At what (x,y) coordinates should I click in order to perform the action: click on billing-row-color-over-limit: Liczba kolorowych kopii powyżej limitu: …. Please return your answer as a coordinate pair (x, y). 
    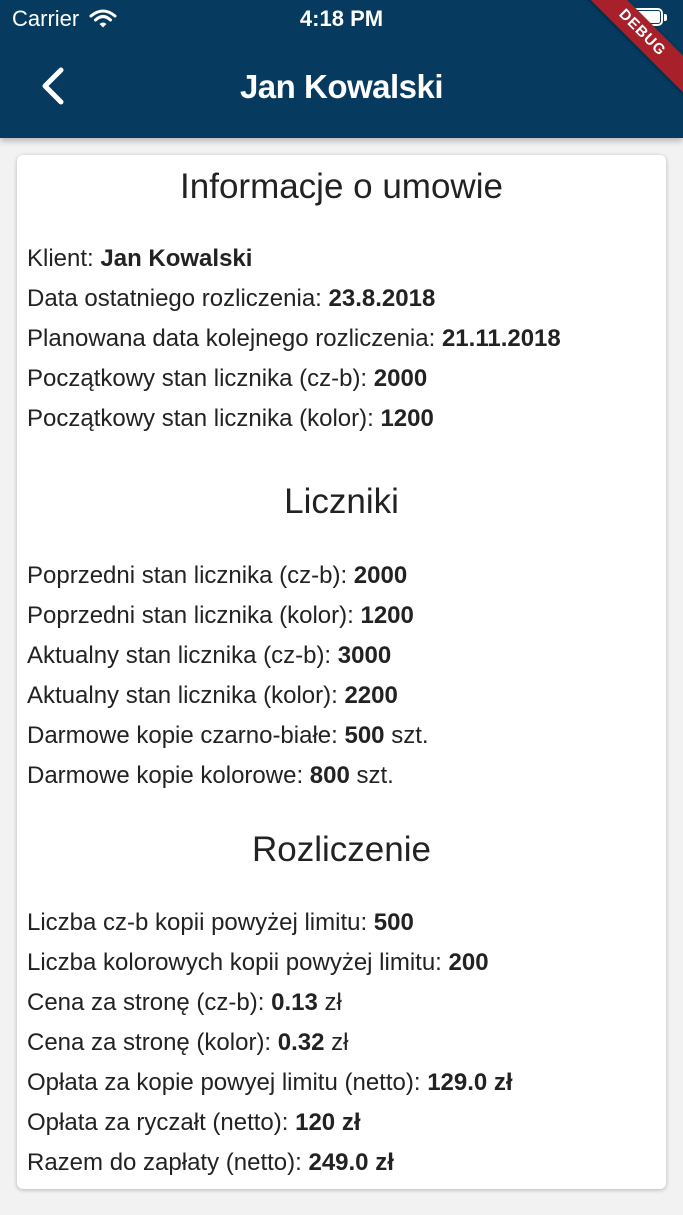
    Looking at the image, I should click on (258, 963).